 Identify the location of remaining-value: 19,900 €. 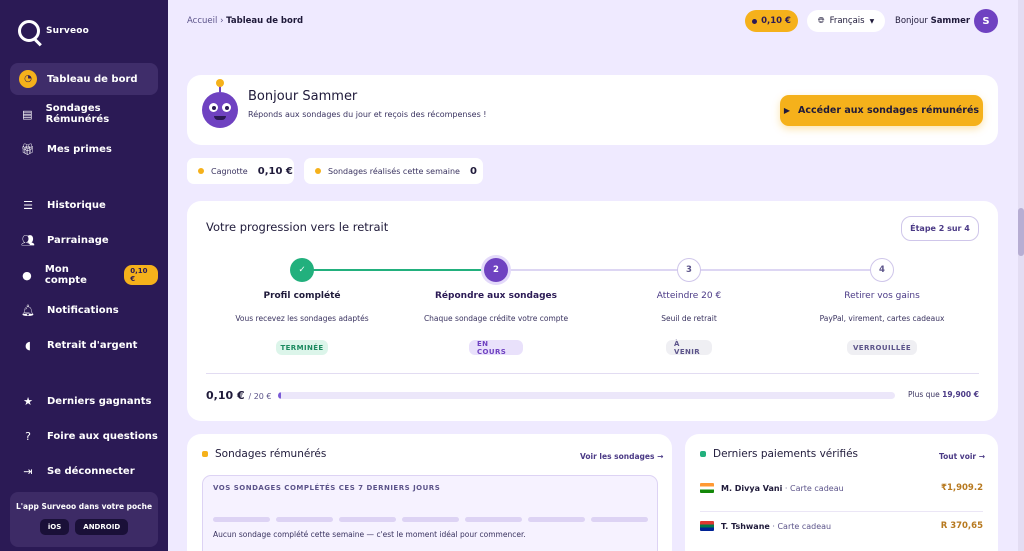
(960, 394).